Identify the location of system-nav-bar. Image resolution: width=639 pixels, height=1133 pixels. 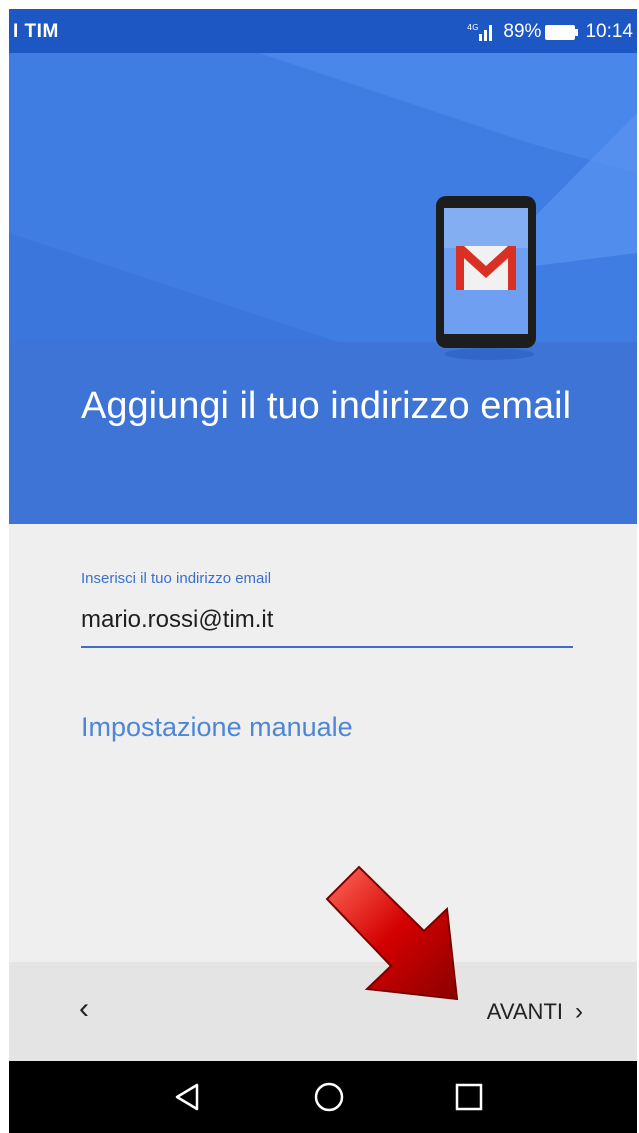
(323, 1097).